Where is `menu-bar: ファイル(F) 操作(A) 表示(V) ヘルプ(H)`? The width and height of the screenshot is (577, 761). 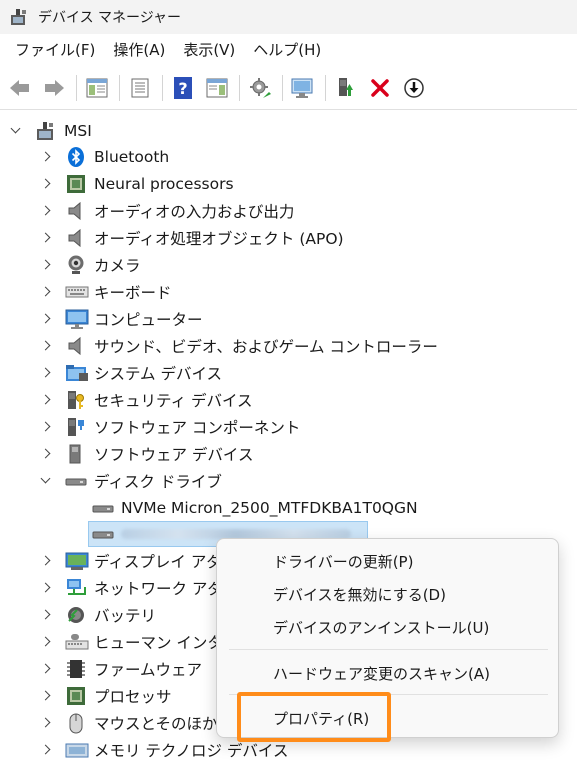
menu-bar: ファイル(F) 操作(A) 表示(V) ヘルプ(H) is located at coordinates (288, 50).